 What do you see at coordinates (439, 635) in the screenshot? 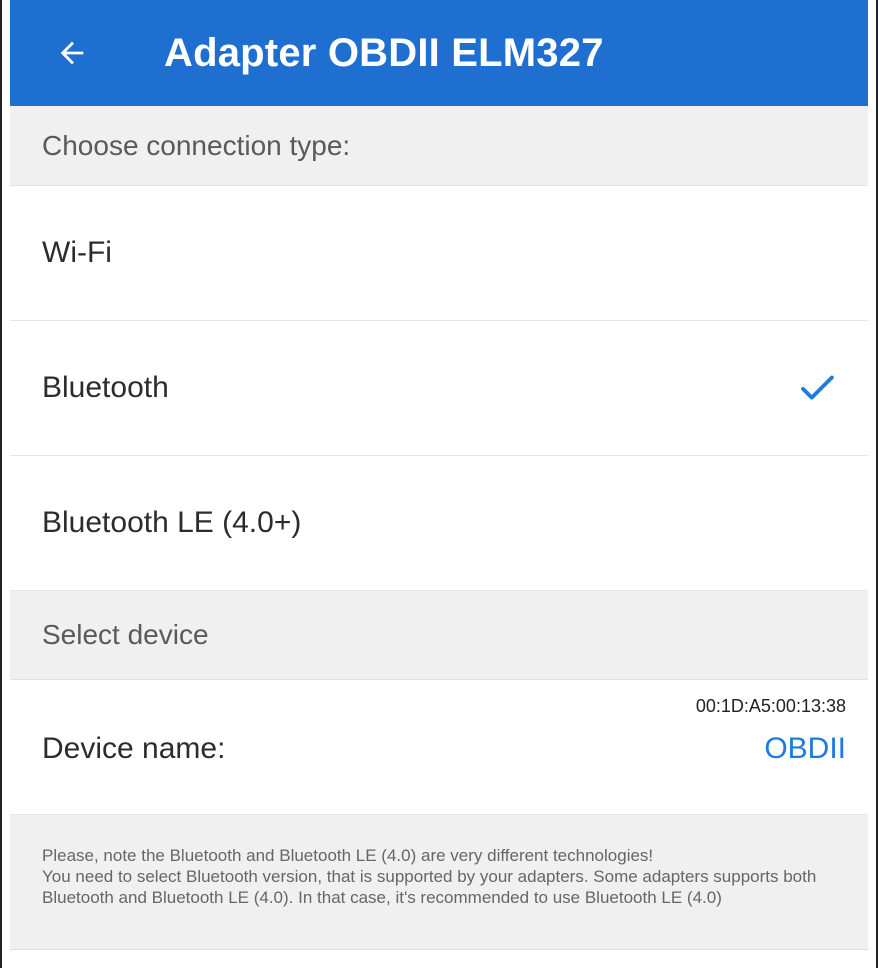
I see `select-device-header: Select device` at bounding box center [439, 635].